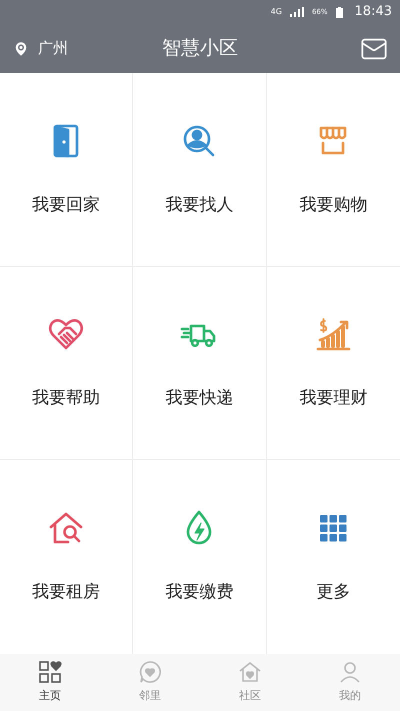 The image size is (400, 711). I want to click on app-title: 智慧小区, so click(200, 49).